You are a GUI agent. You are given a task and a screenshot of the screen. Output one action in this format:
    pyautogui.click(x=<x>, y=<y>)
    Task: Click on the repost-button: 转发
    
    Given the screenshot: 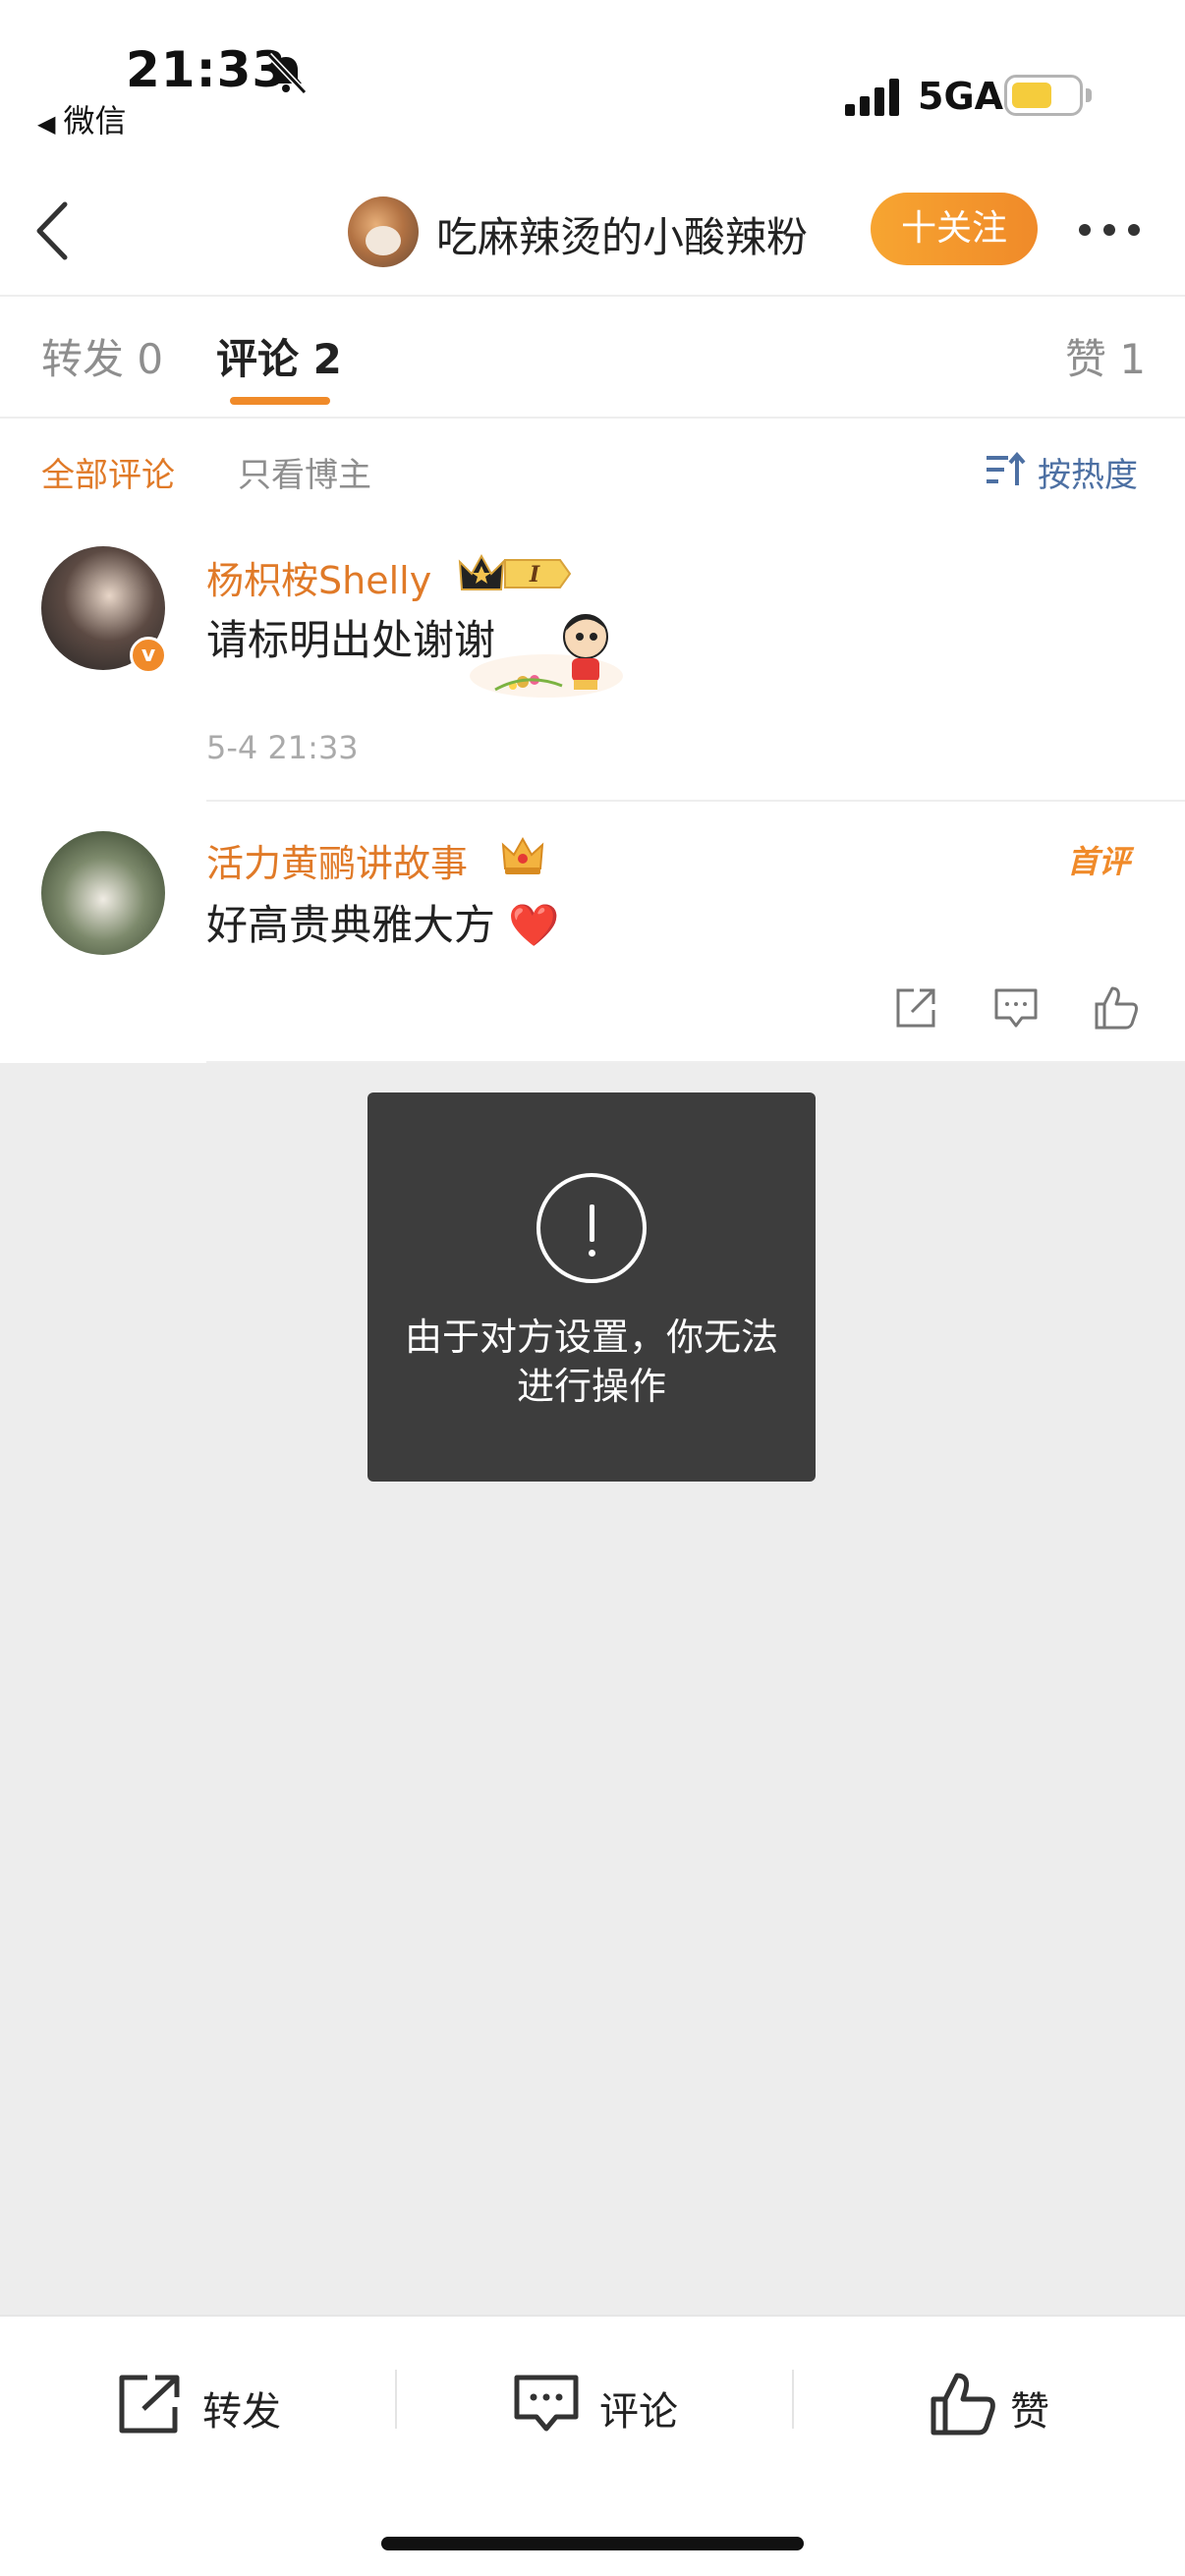 What is the action you would take?
    pyautogui.click(x=224, y=2405)
    